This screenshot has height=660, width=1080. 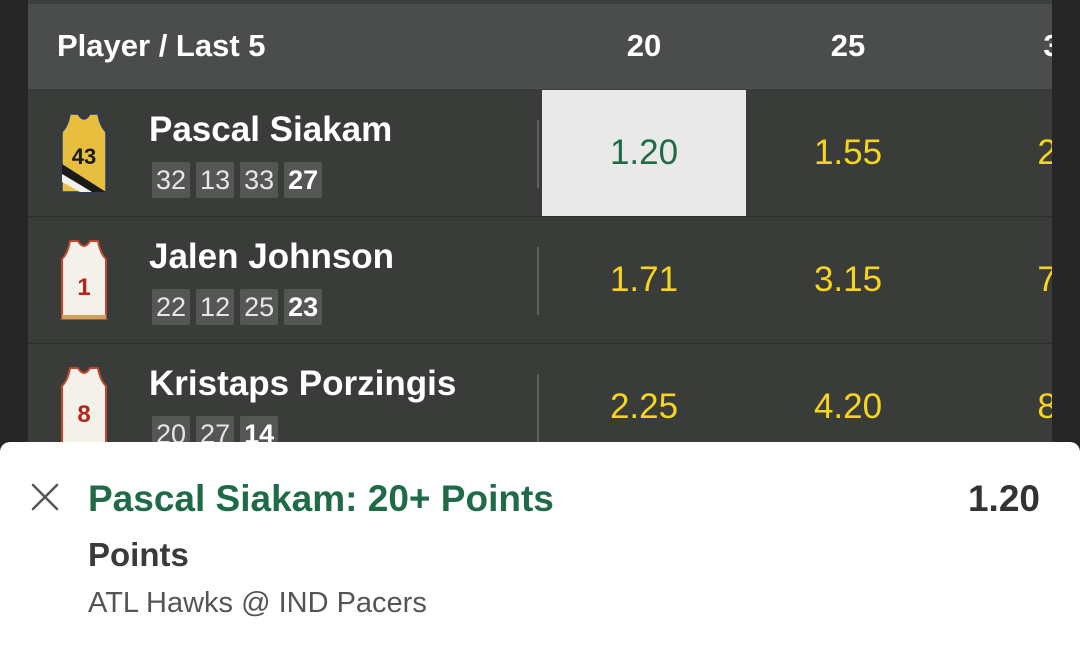 I want to click on score-chip: 13, so click(x=215, y=180).